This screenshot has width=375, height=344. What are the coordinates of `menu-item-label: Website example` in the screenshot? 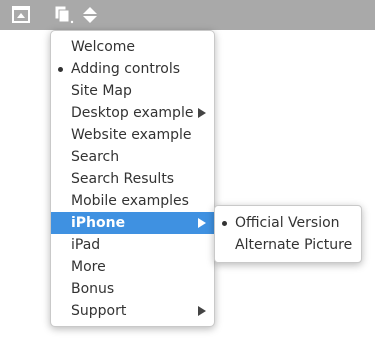 It's located at (131, 135).